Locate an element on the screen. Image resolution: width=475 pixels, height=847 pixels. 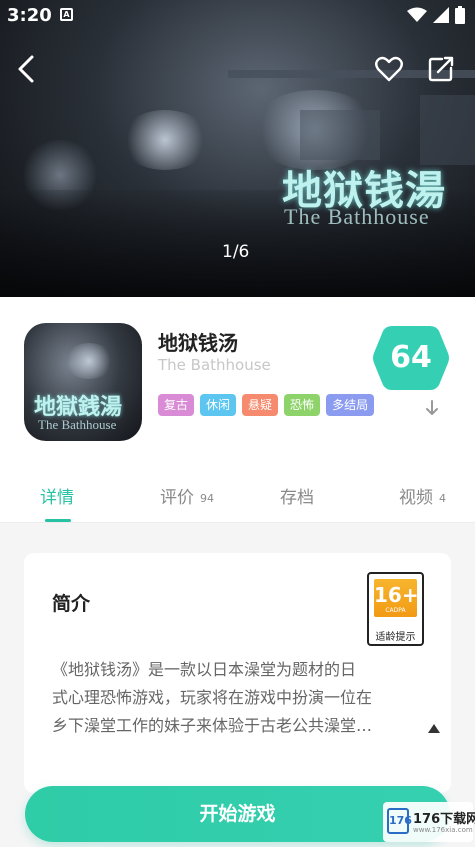
score-badge: 64 is located at coordinates (411, 358).